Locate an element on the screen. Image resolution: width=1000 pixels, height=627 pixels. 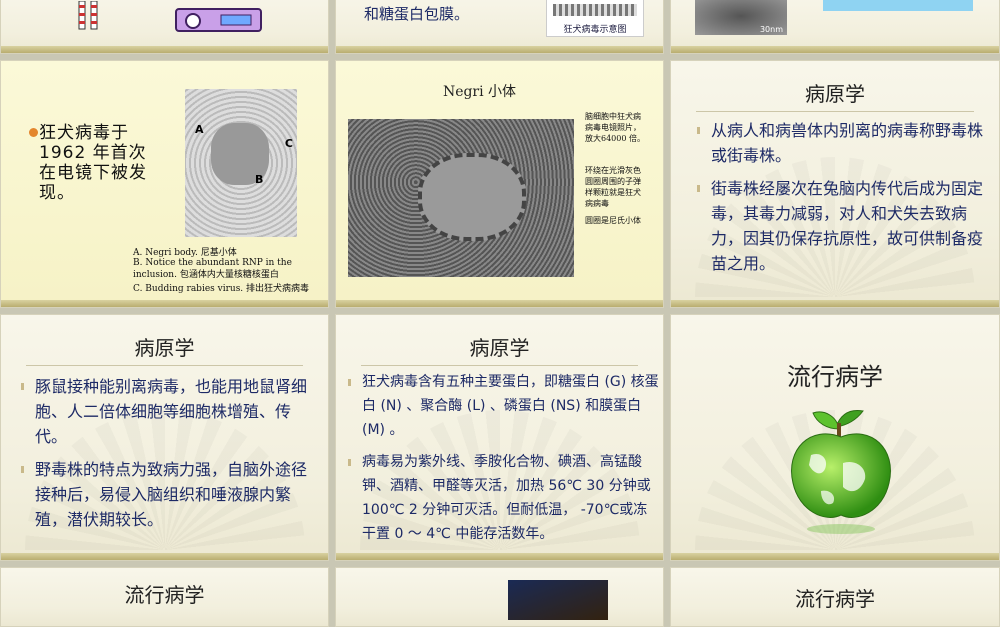
apple-globe-icon is located at coordinates (841, 472).